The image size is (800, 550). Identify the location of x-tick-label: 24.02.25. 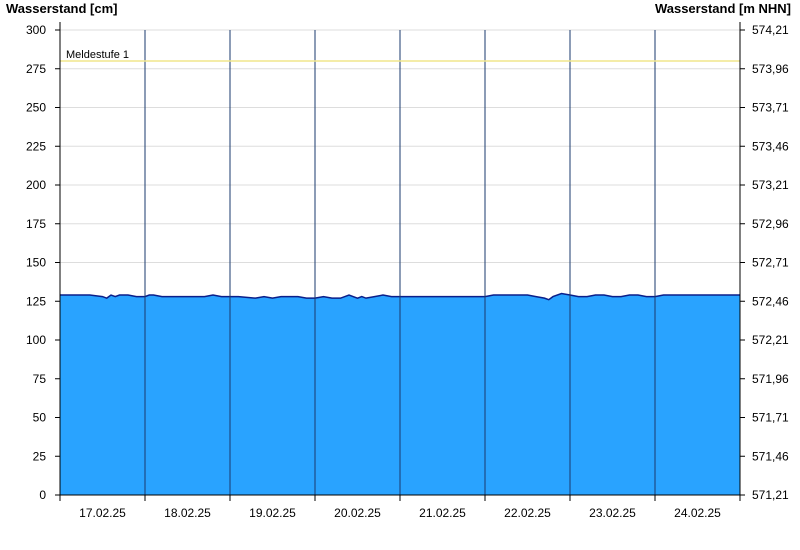
(697, 513).